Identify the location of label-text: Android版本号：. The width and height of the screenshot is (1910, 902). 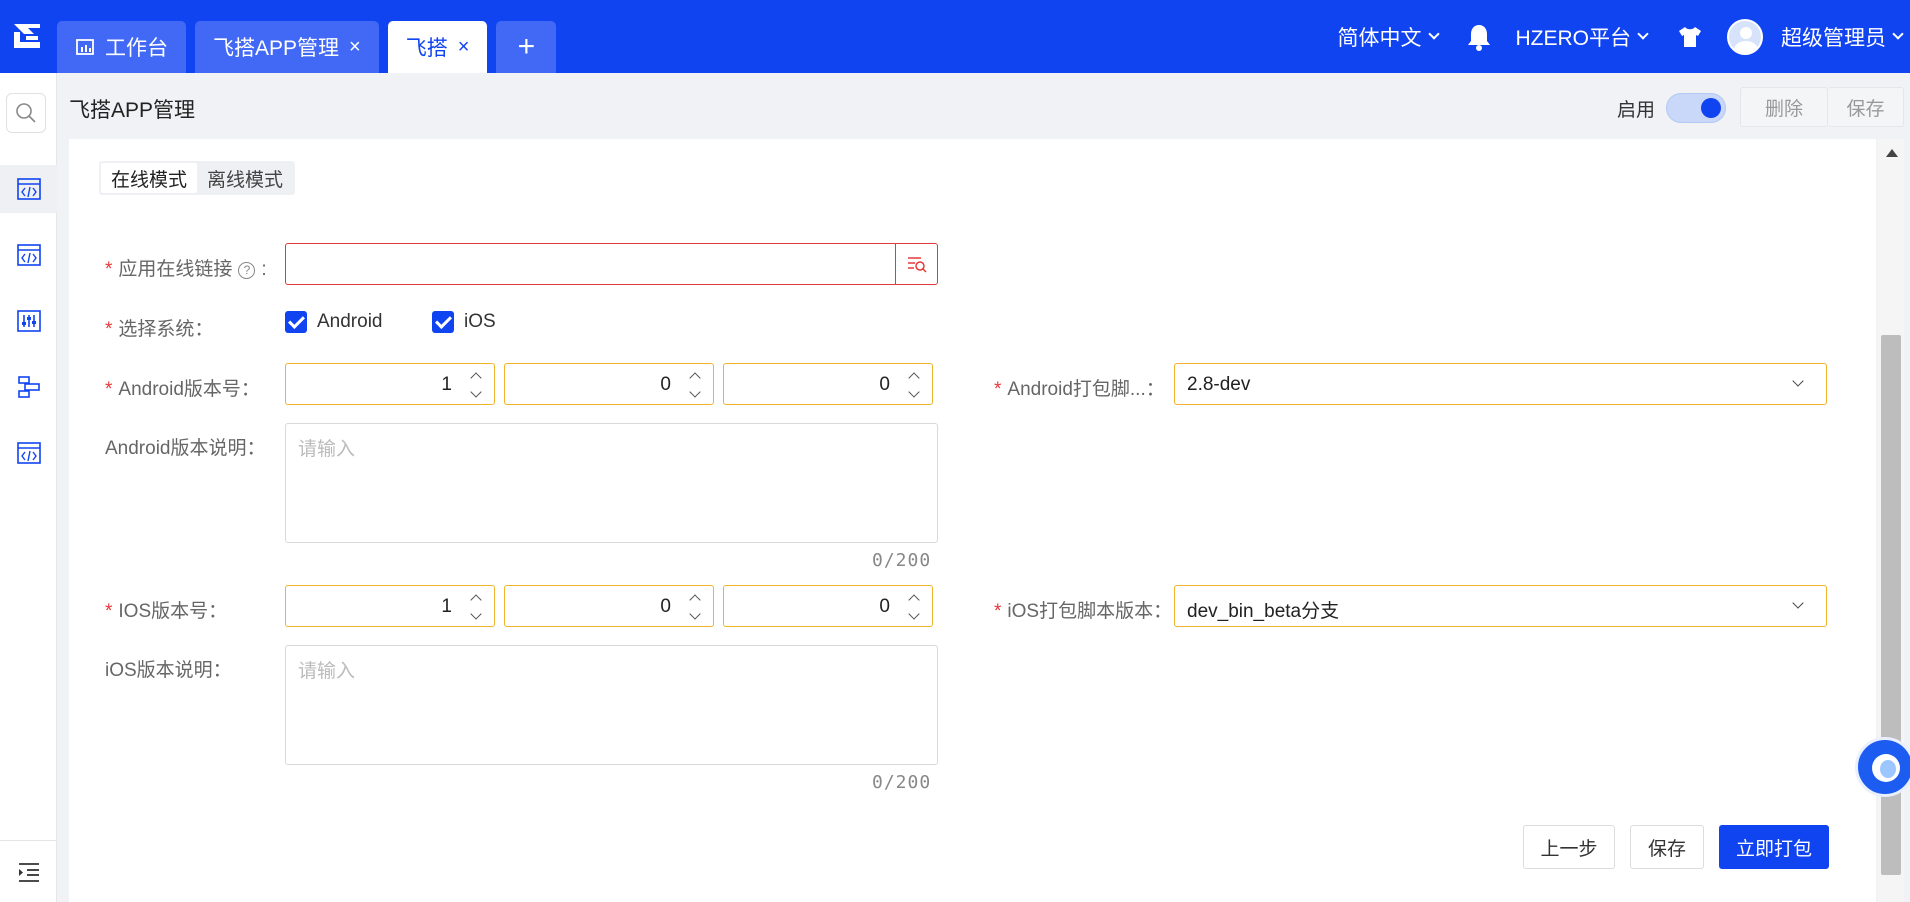
(189, 389).